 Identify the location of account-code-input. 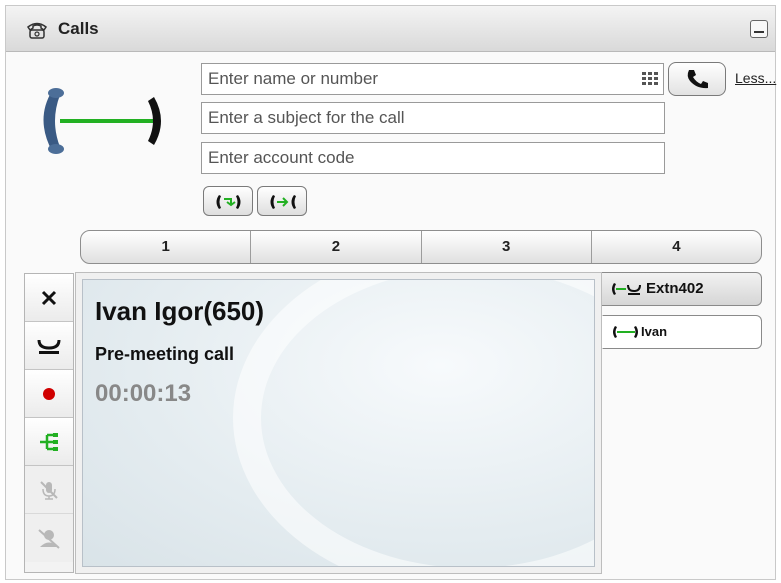
(433, 158).